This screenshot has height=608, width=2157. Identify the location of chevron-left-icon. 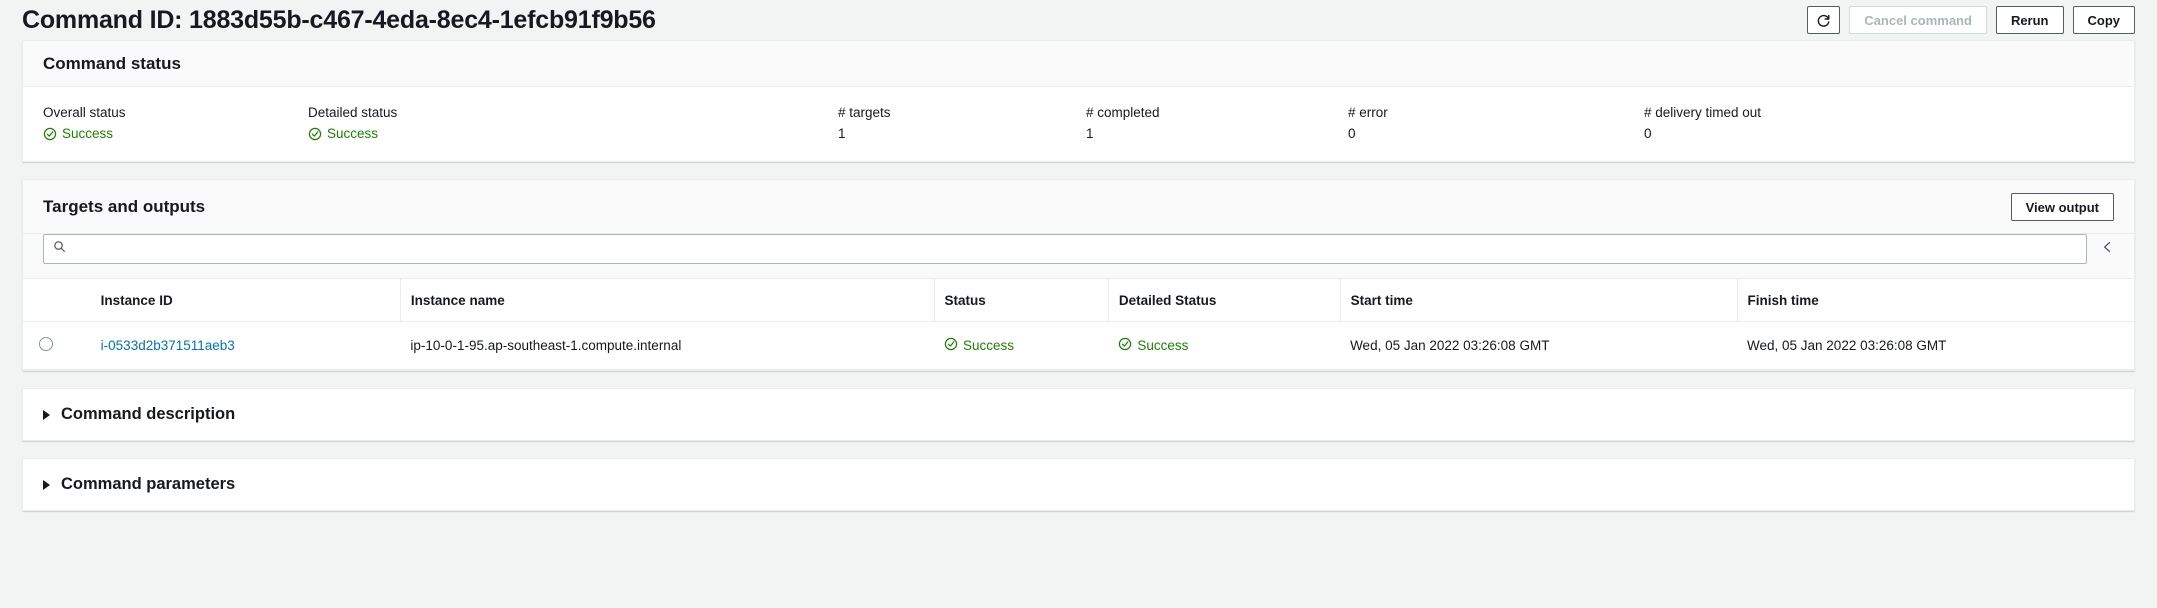
(2107, 249).